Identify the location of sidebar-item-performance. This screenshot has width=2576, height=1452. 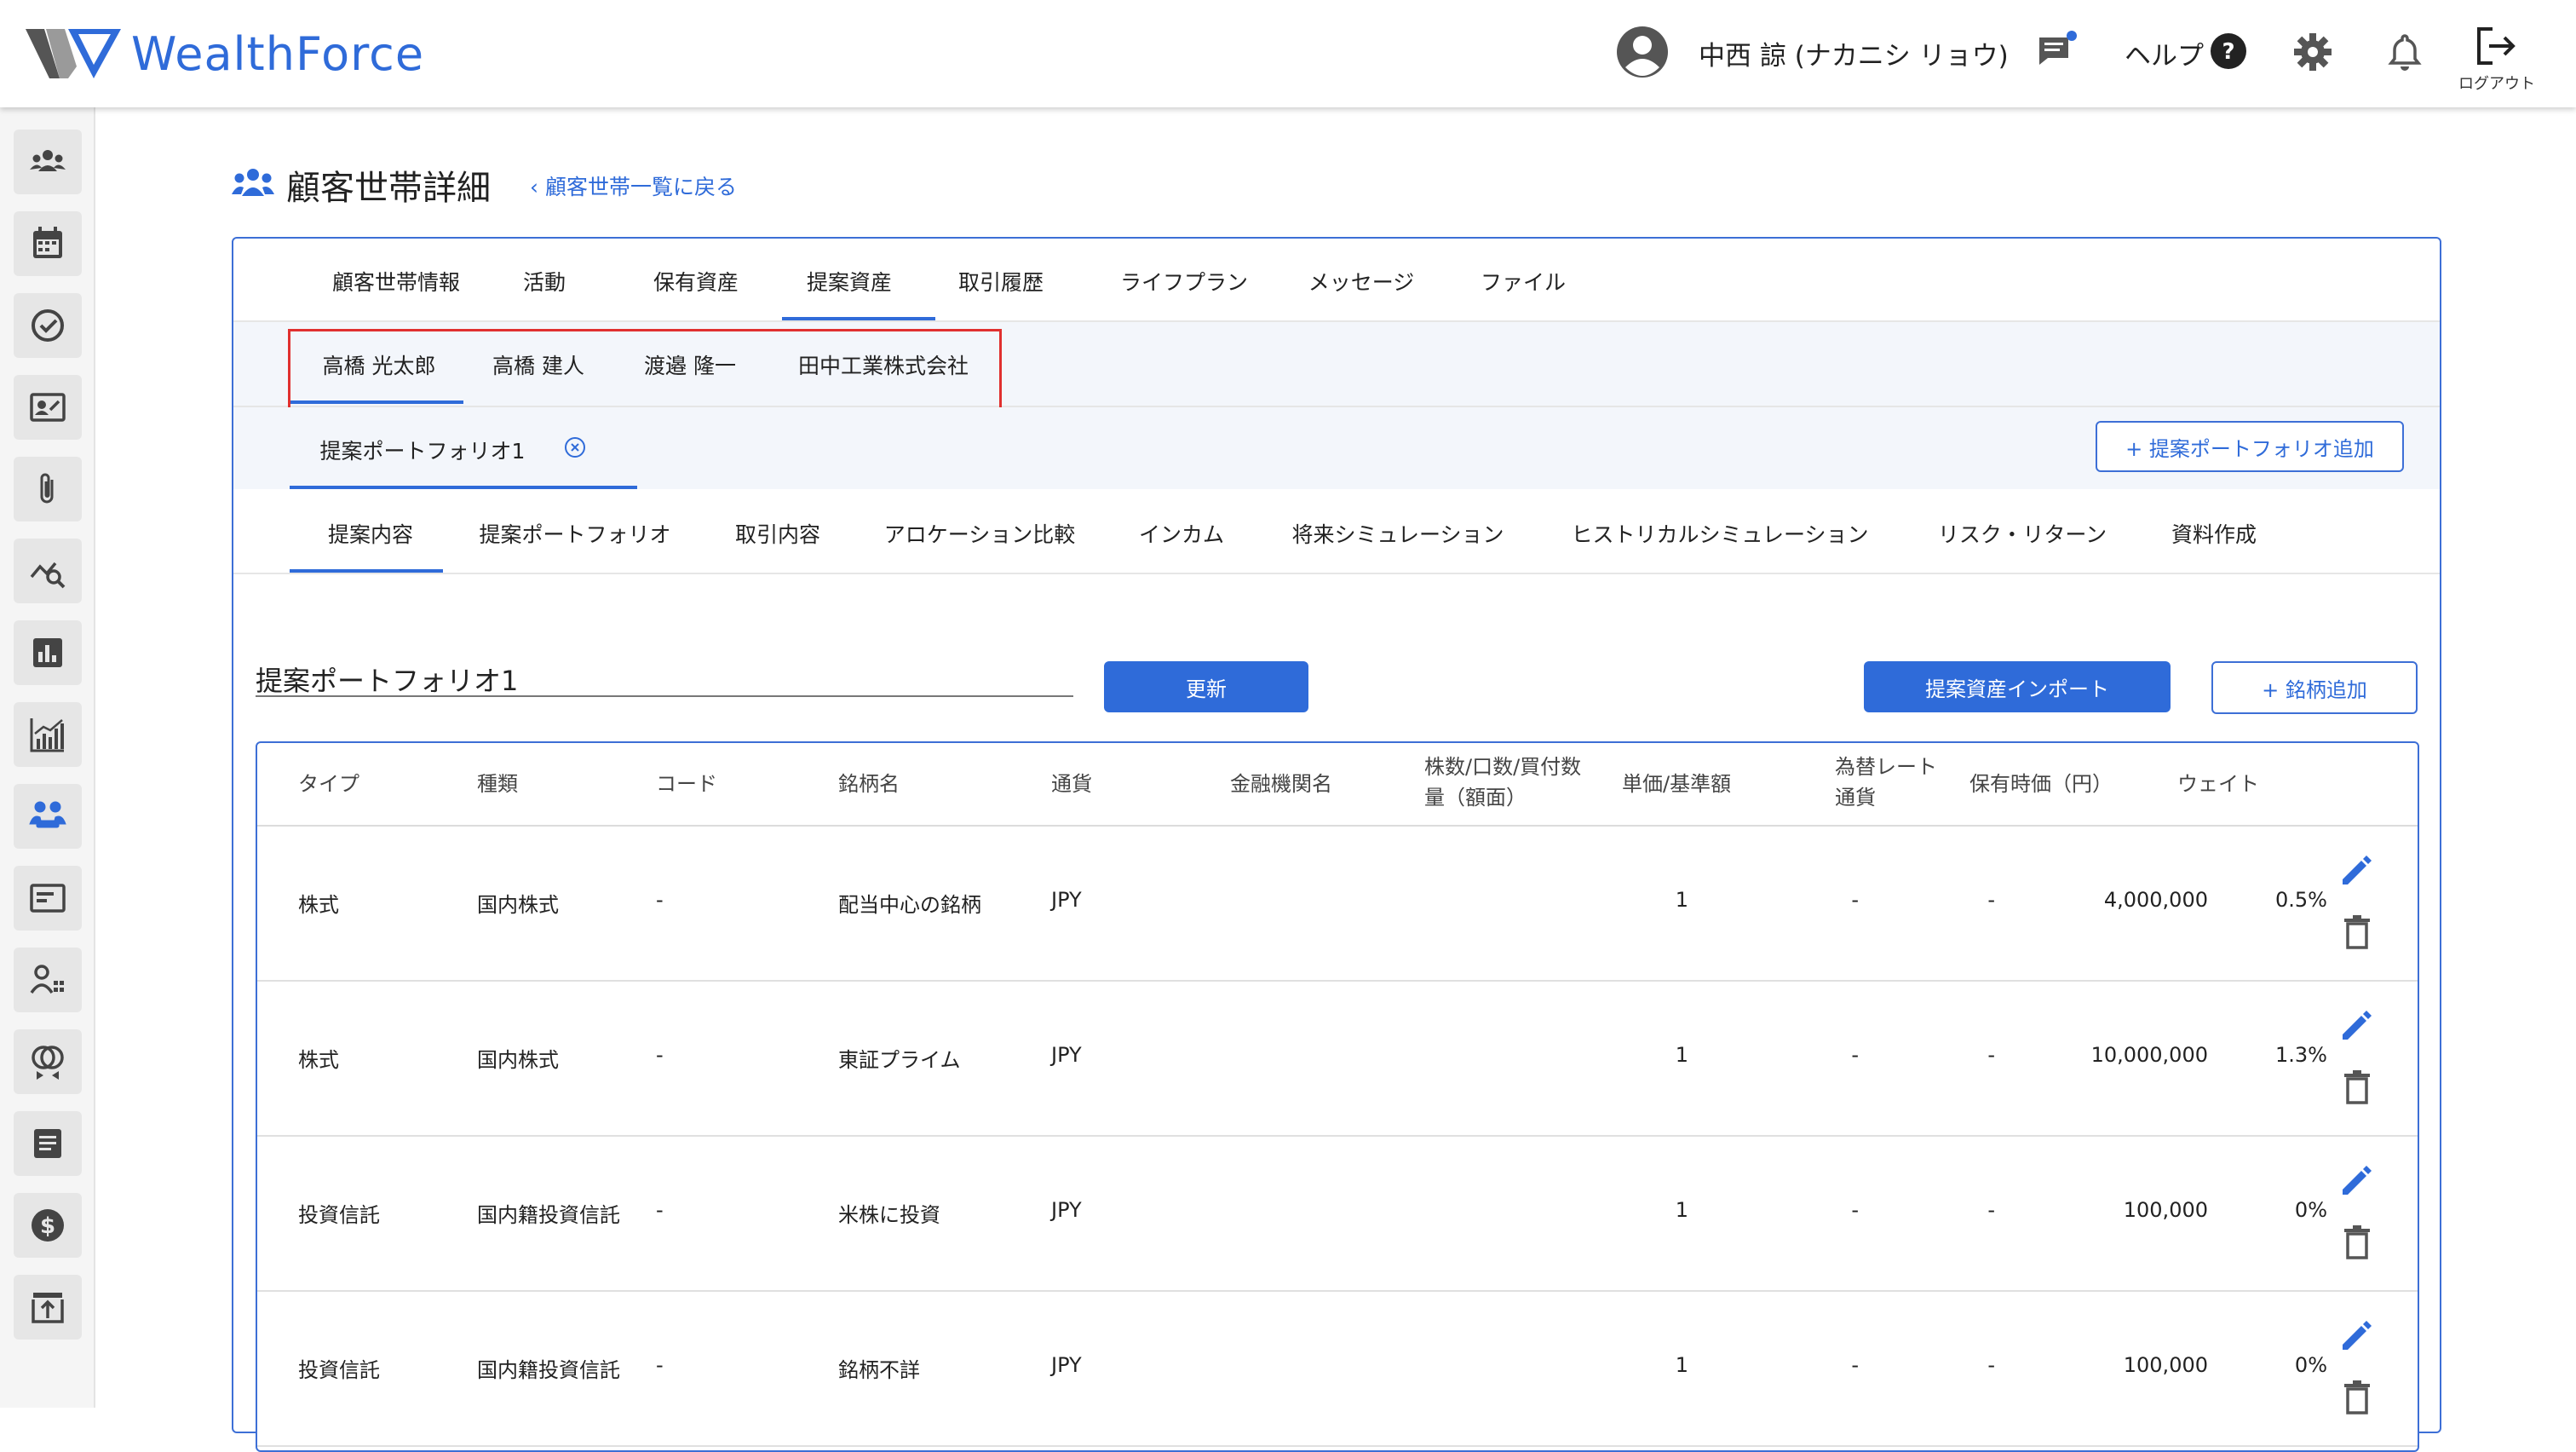
(48, 735).